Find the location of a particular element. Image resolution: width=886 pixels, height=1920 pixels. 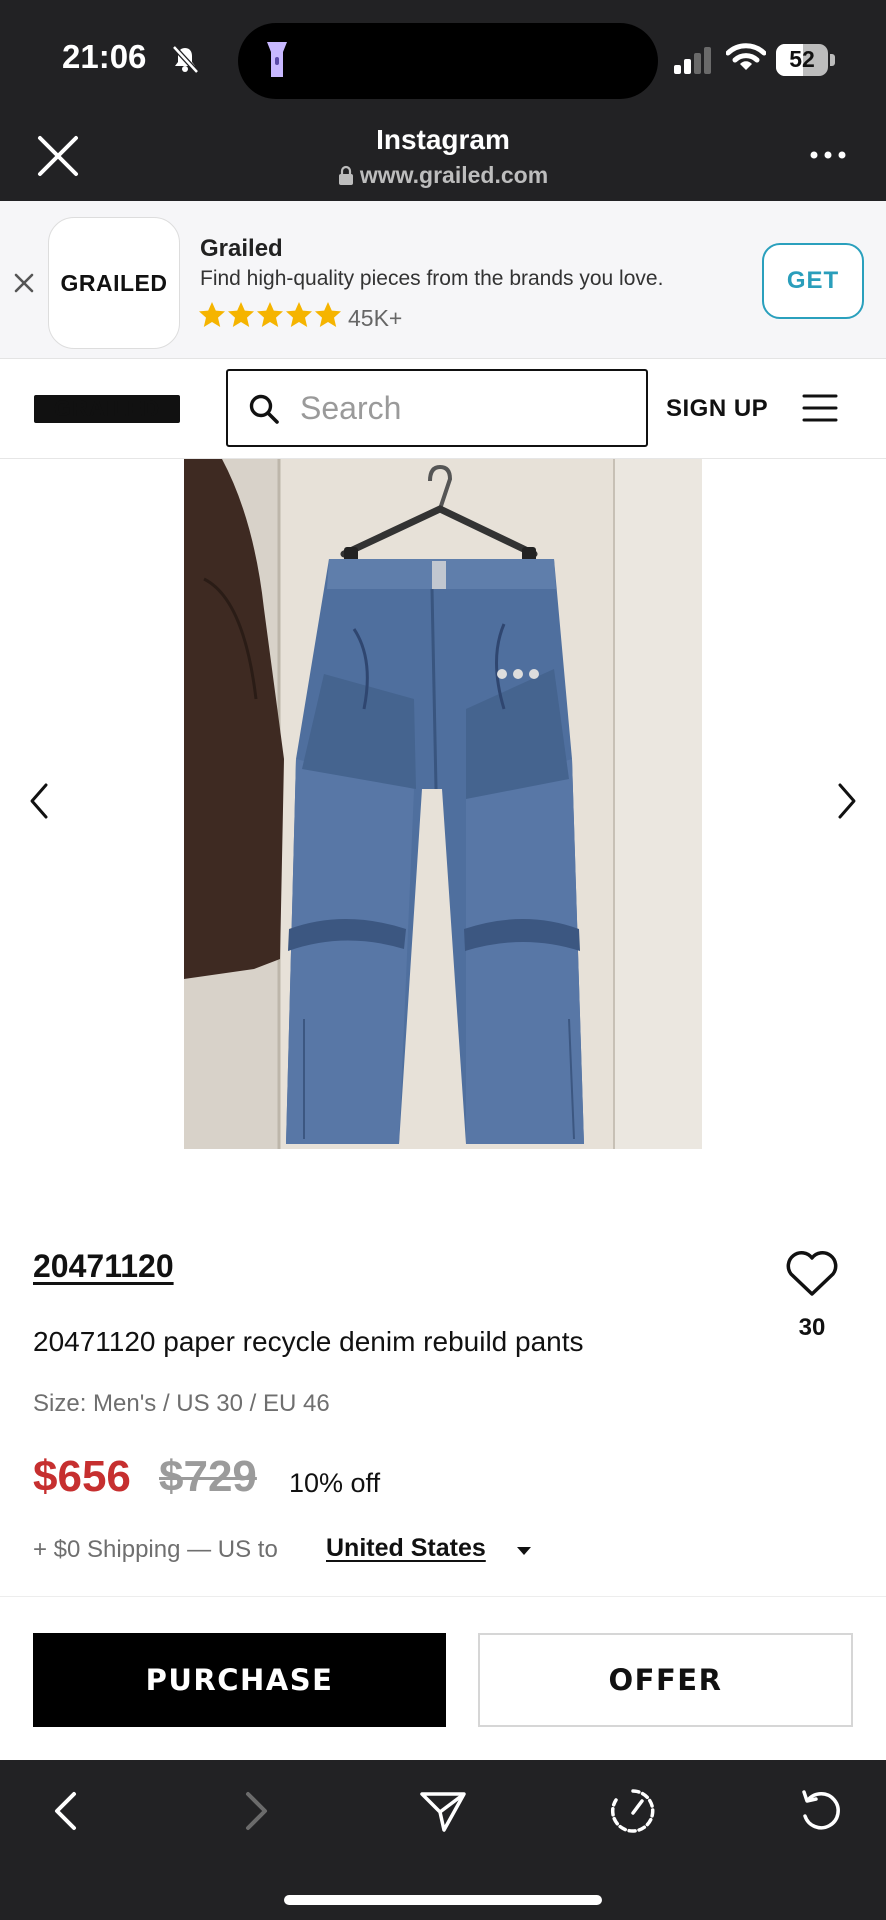

caret-down-icon is located at coordinates (524, 1551).